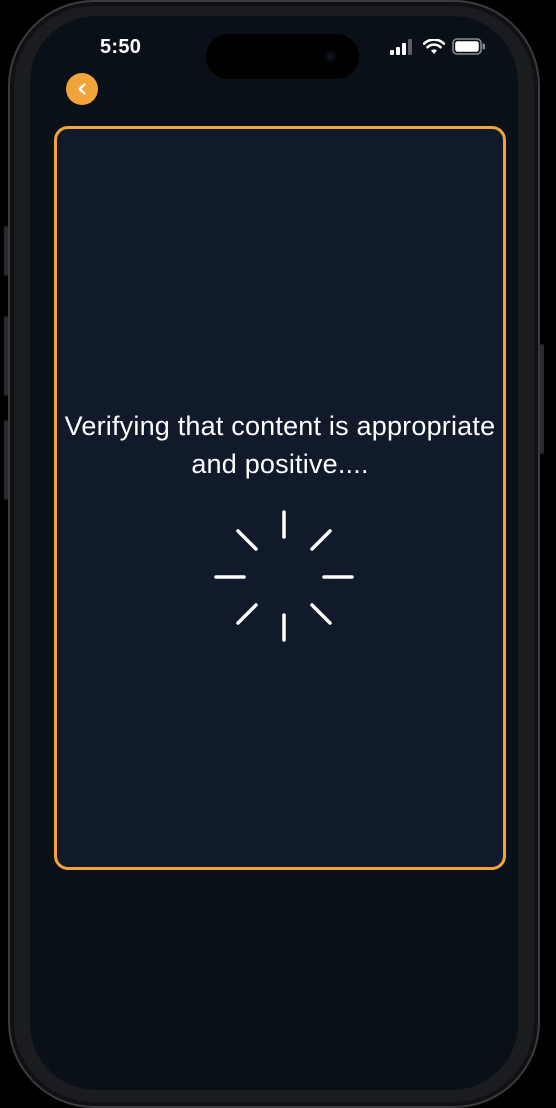 This screenshot has height=1108, width=556. I want to click on back-button, so click(82, 89).